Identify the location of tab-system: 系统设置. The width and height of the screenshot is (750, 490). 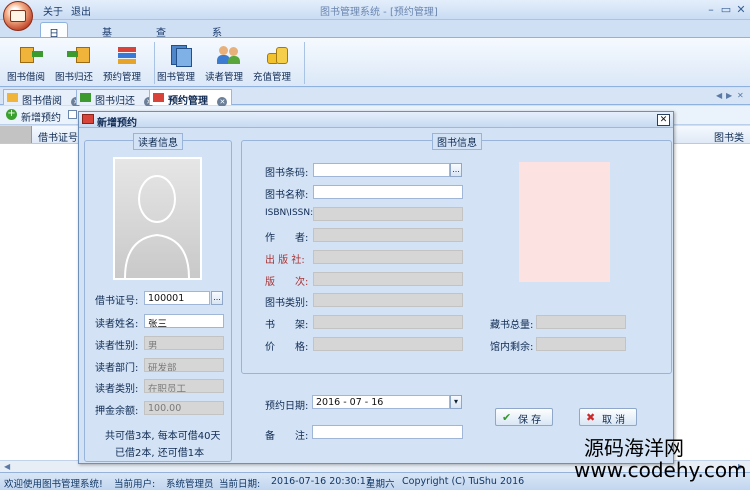
(217, 53).